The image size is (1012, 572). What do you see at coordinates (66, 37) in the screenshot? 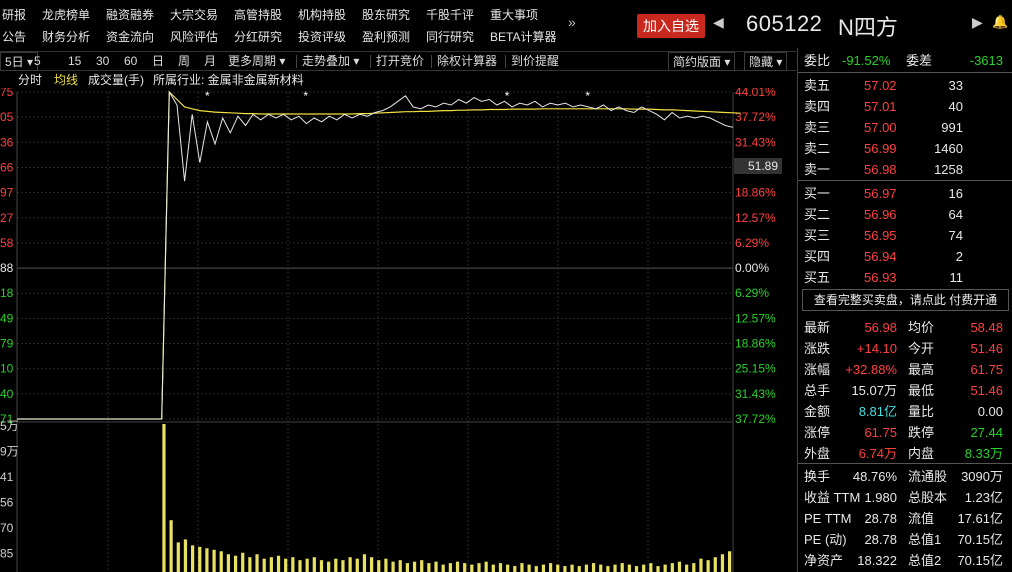
I see `menu-item-row2-1: 财务分析` at bounding box center [66, 37].